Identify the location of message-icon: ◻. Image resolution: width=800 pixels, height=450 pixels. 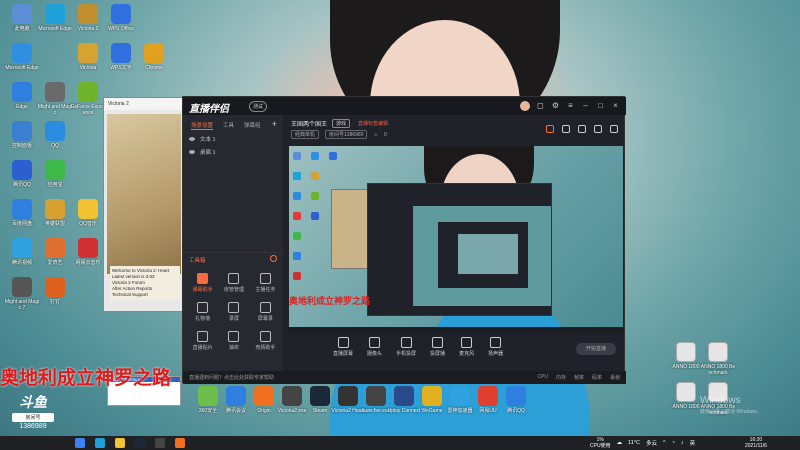
(540, 105).